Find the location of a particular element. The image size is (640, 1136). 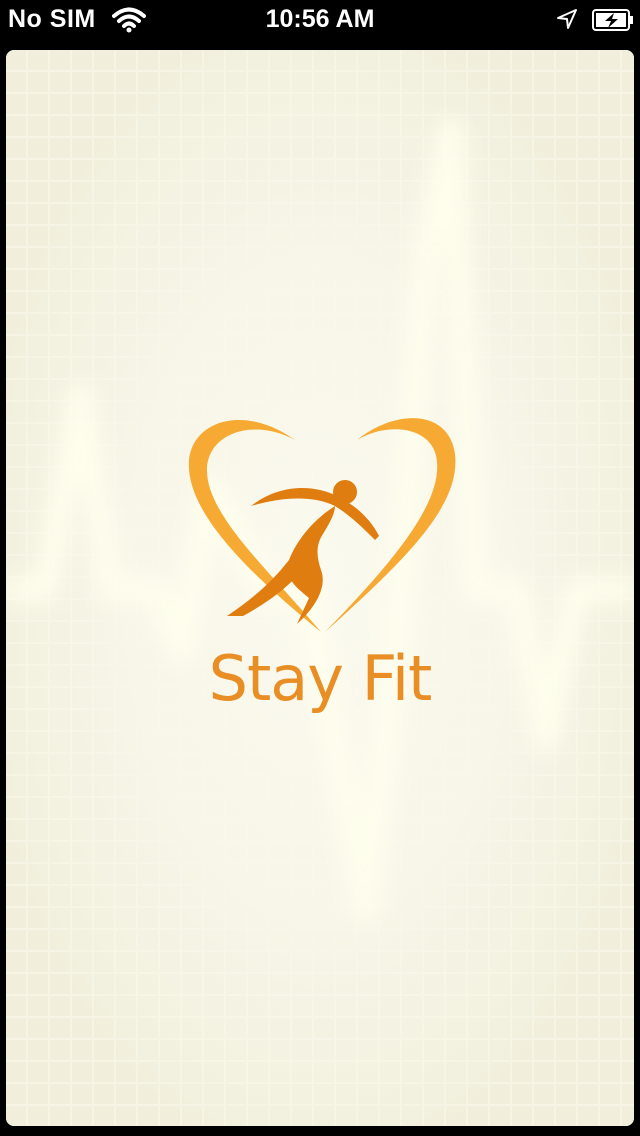

clock-time: 10:56 AM is located at coordinates (320, 19).